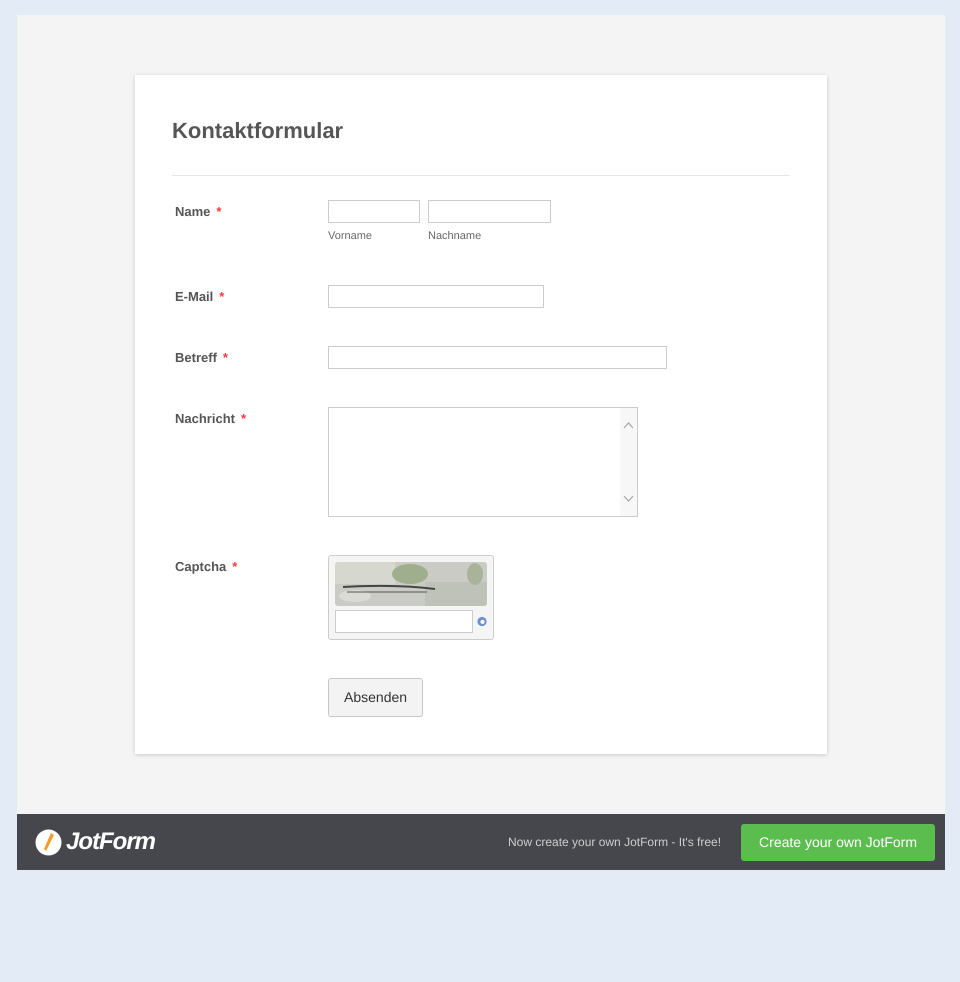 Image resolution: width=960 pixels, height=982 pixels. Describe the element at coordinates (110, 842) in the screenshot. I see `logo-text: JotForm` at that location.